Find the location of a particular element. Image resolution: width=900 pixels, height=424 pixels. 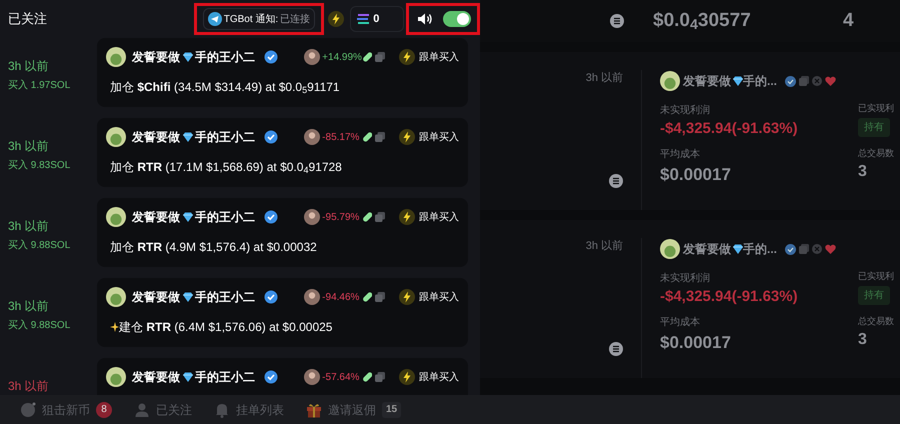

sparkle-icon is located at coordinates (114, 327).